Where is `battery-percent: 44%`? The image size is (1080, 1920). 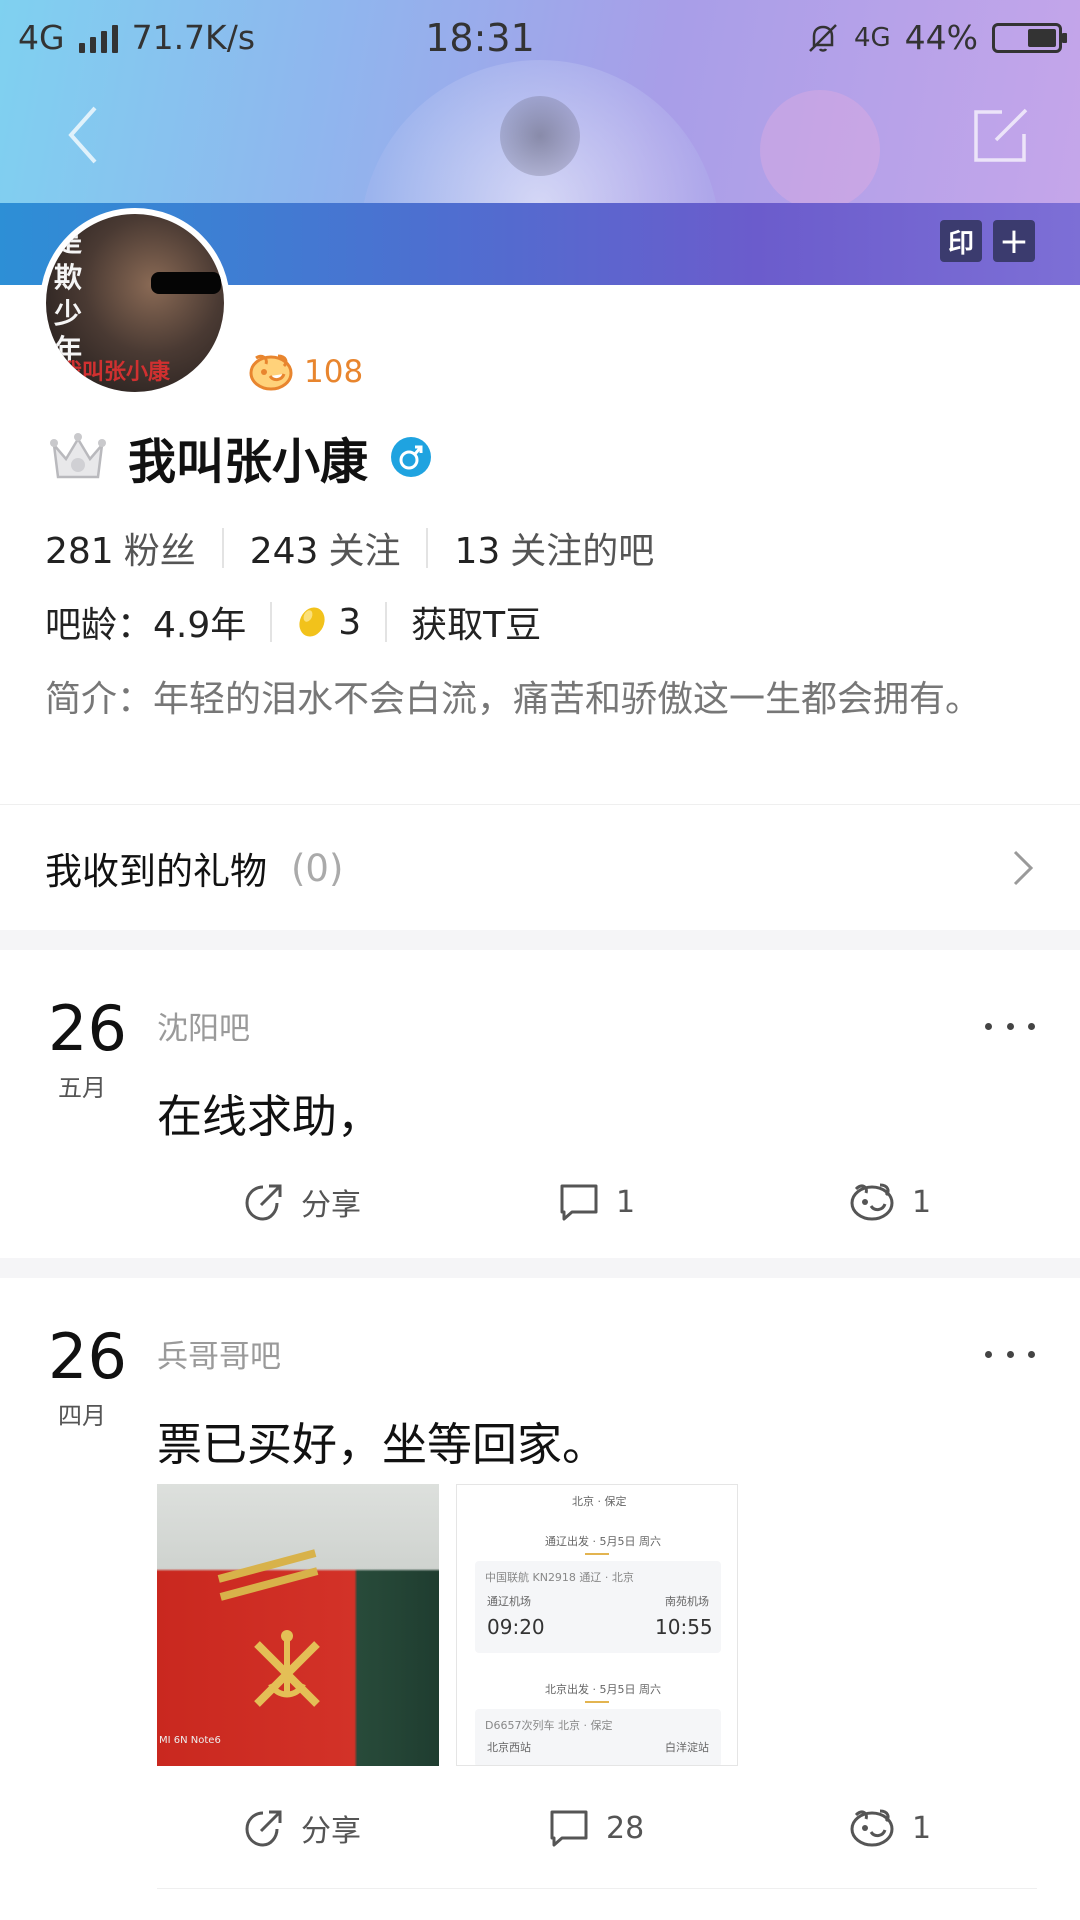
battery-percent: 44% is located at coordinates (941, 37).